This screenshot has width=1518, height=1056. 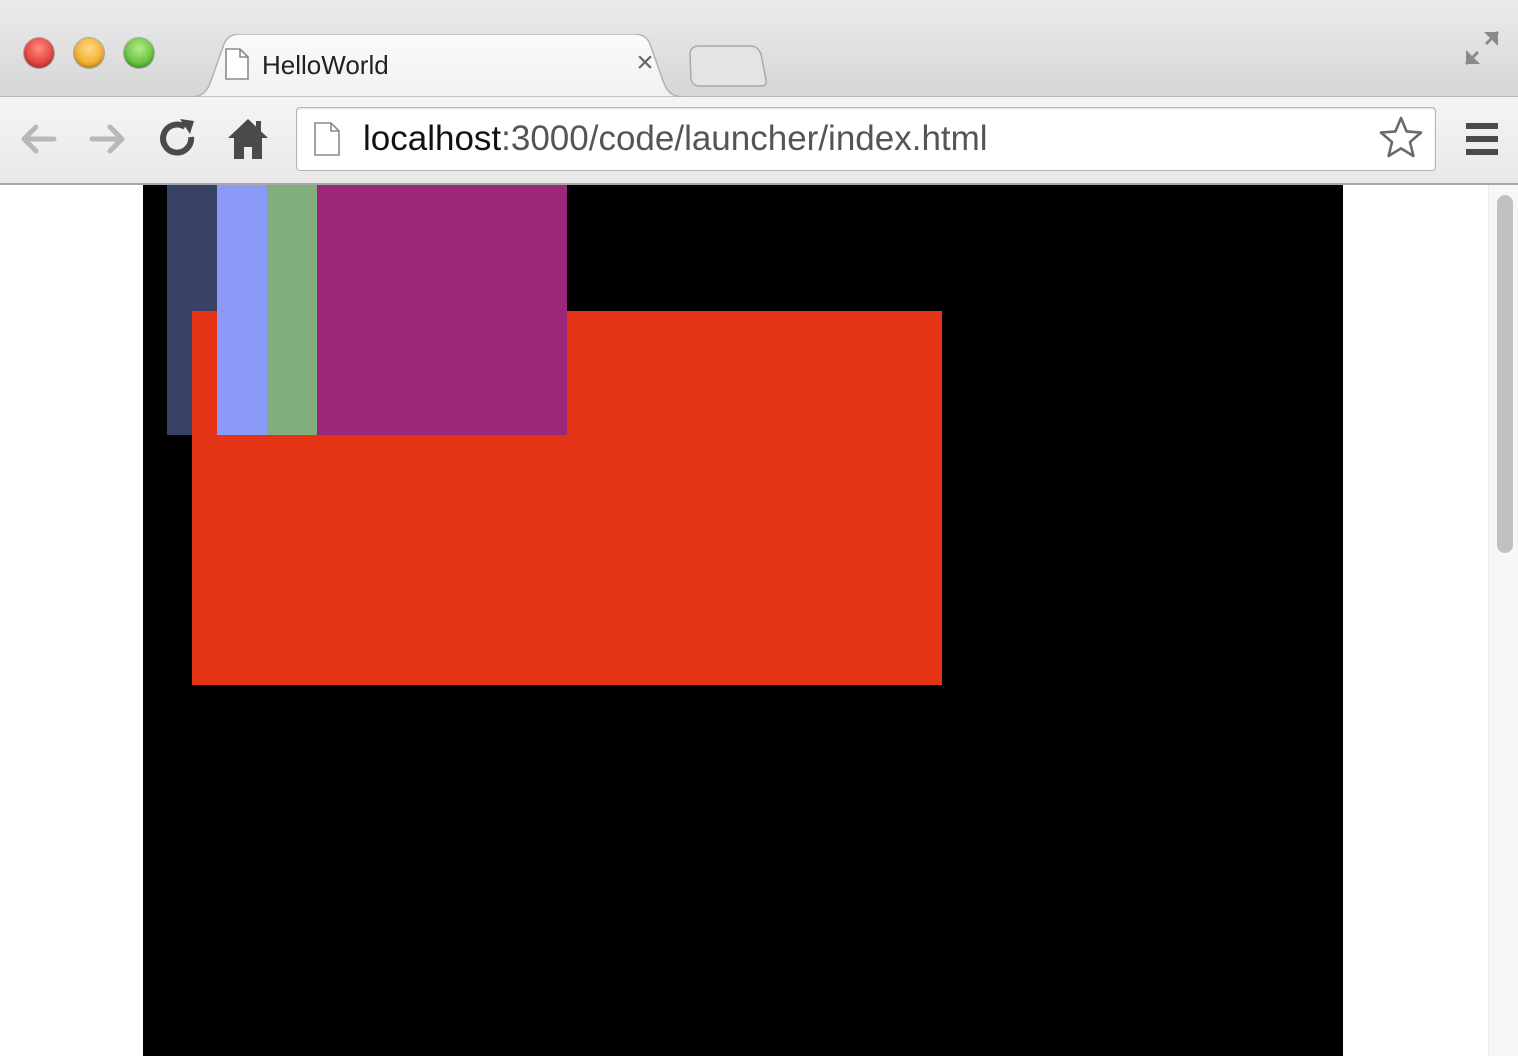 What do you see at coordinates (38, 139) in the screenshot?
I see `arrow-left-icon` at bounding box center [38, 139].